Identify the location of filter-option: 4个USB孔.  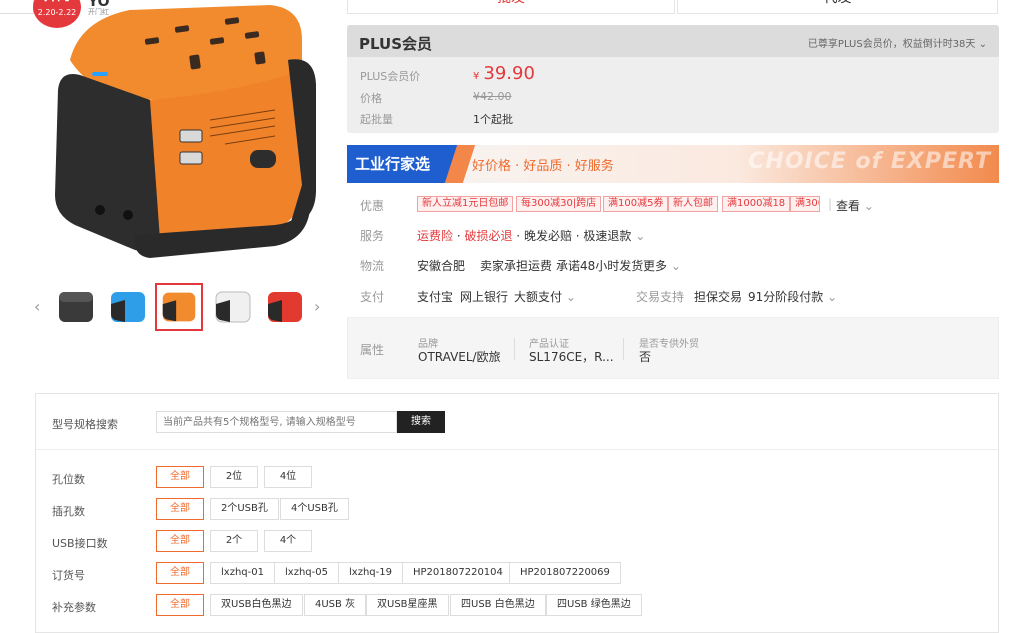
(314, 509).